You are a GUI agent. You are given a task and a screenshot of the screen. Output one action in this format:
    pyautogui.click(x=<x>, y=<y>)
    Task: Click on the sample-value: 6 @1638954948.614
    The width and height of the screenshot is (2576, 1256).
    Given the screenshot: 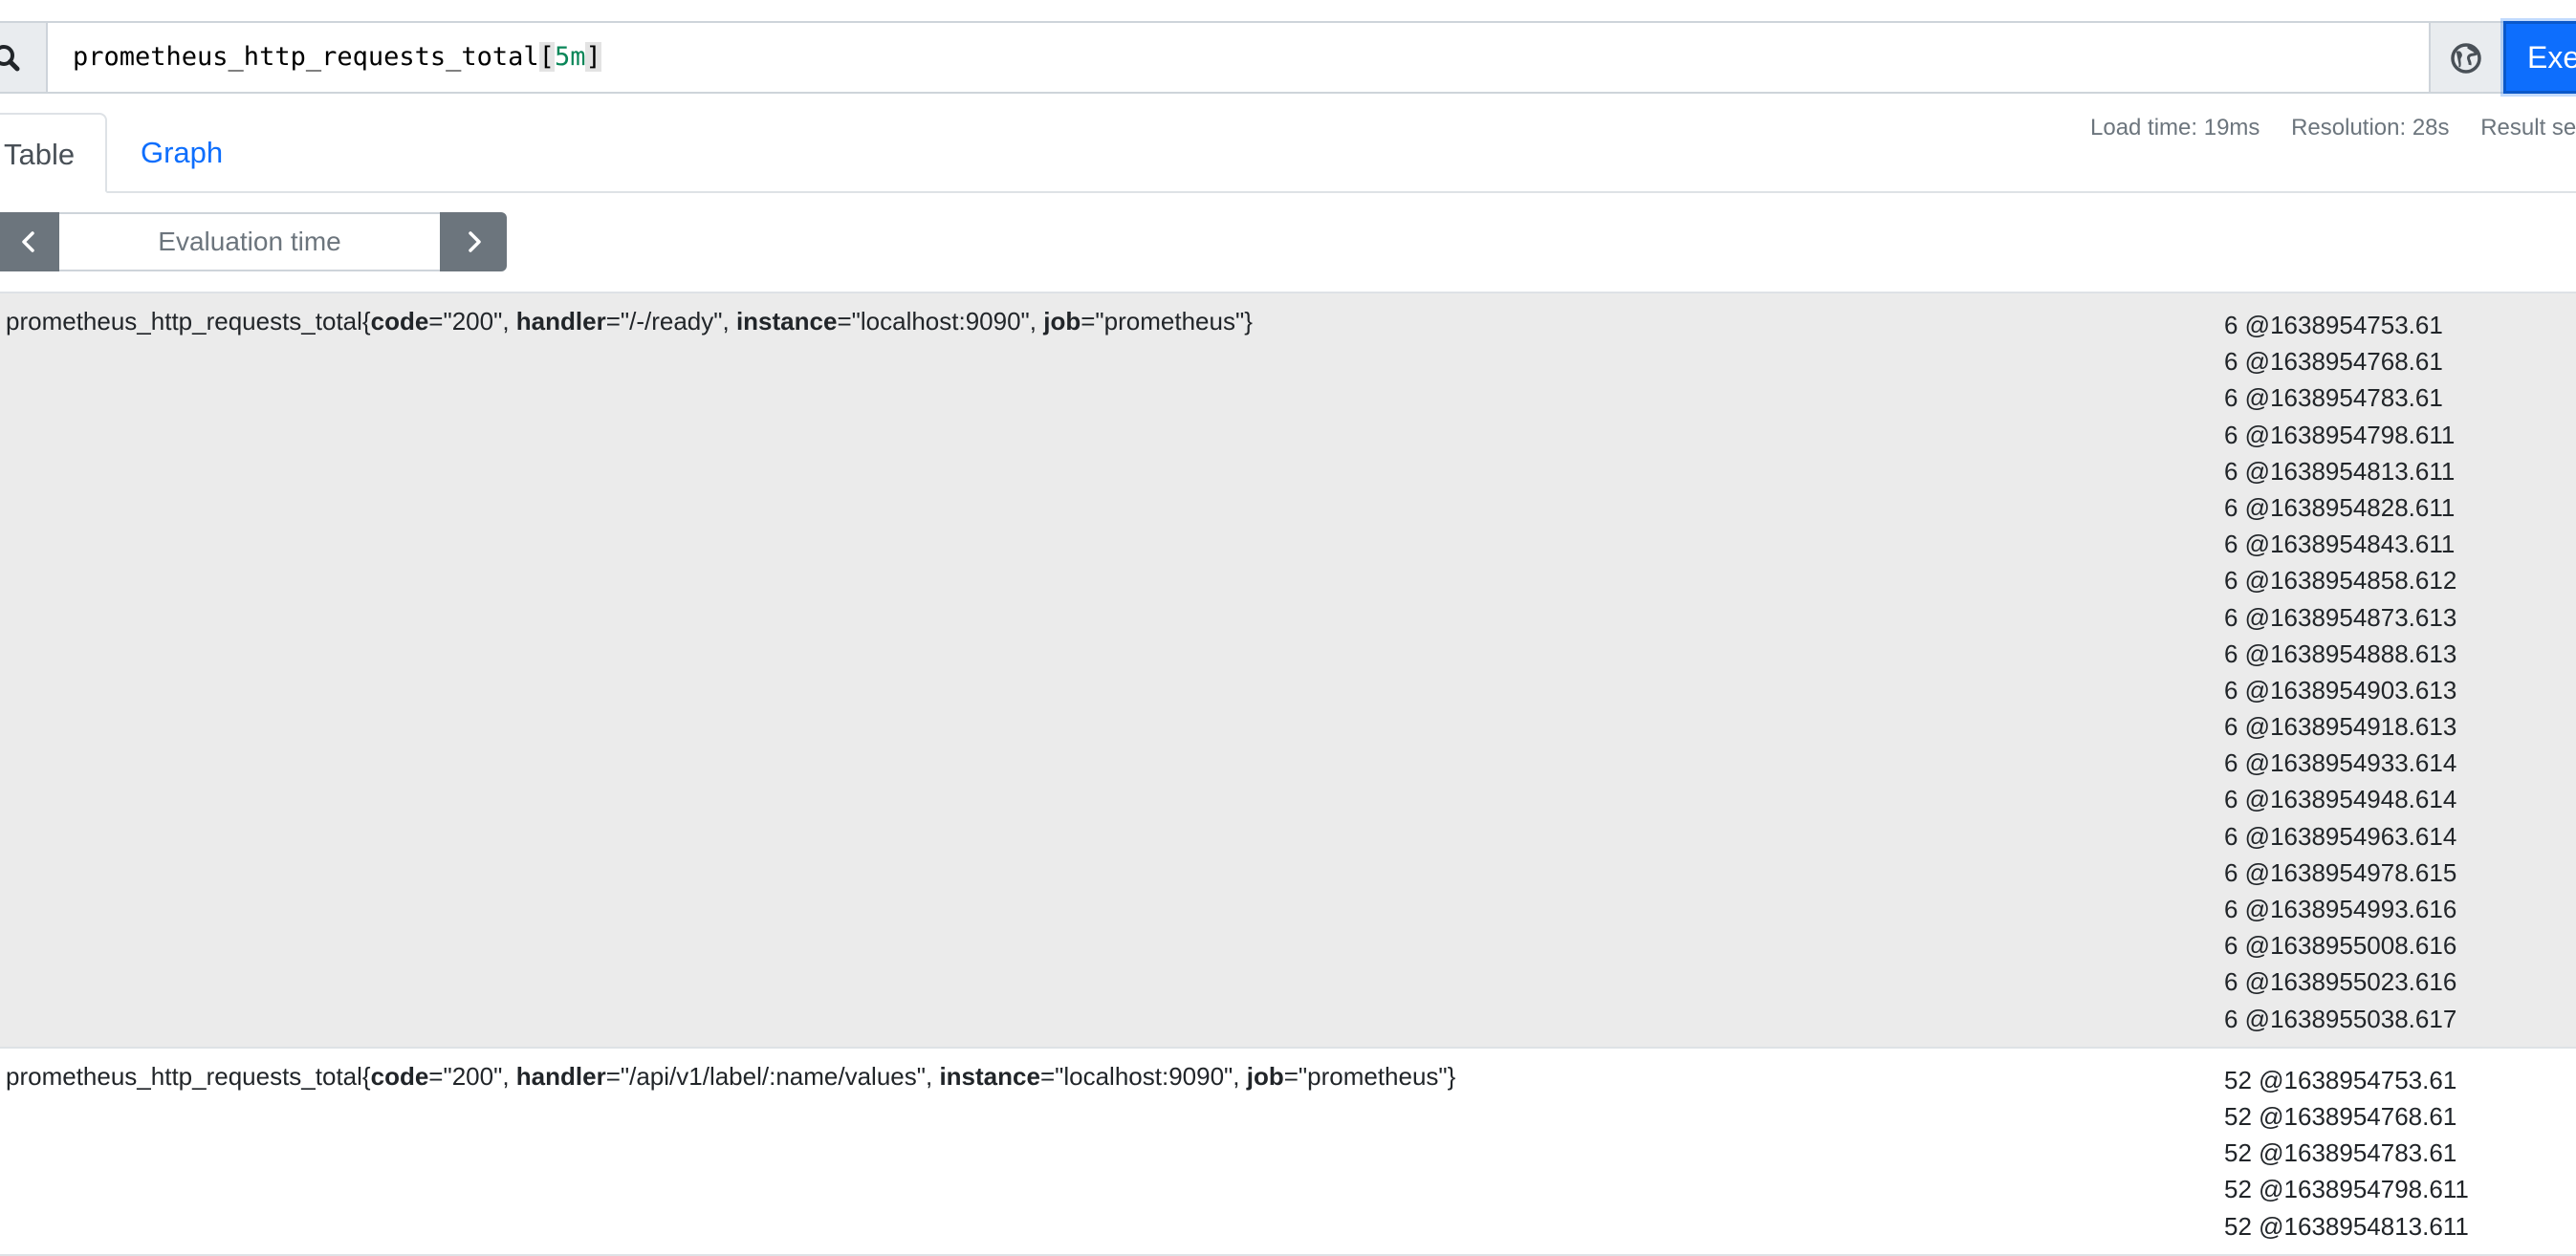 What is the action you would take?
    pyautogui.click(x=2340, y=799)
    